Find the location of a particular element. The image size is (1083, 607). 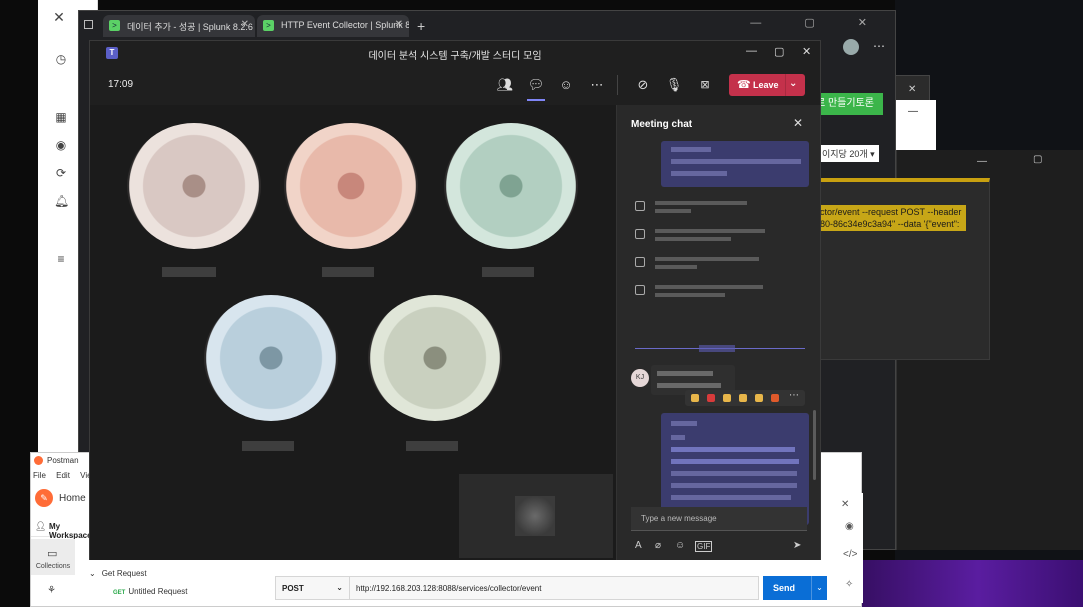

avatar: KJ is located at coordinates (640, 378).